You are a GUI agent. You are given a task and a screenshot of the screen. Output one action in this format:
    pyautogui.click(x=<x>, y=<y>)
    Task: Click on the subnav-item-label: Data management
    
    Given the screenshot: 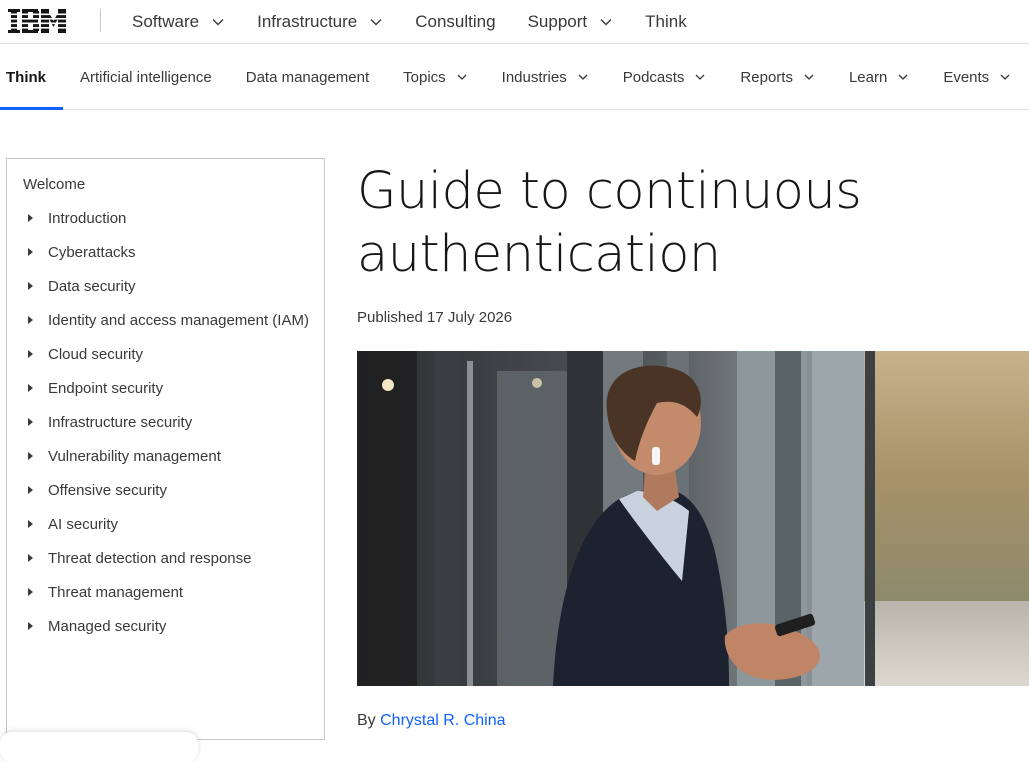 What is the action you would take?
    pyautogui.click(x=307, y=77)
    